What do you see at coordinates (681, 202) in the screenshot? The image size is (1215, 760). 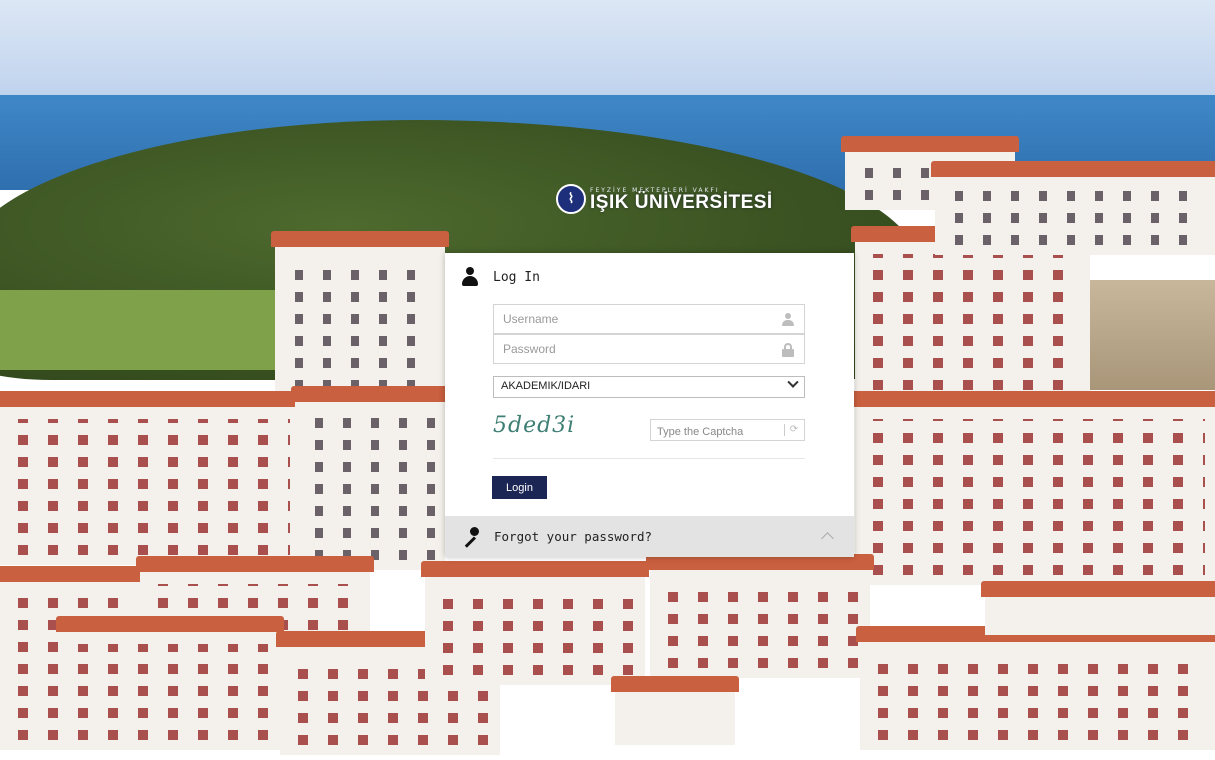 I see `logo-name: IŞIK ÜNİVERSİTESİ` at bounding box center [681, 202].